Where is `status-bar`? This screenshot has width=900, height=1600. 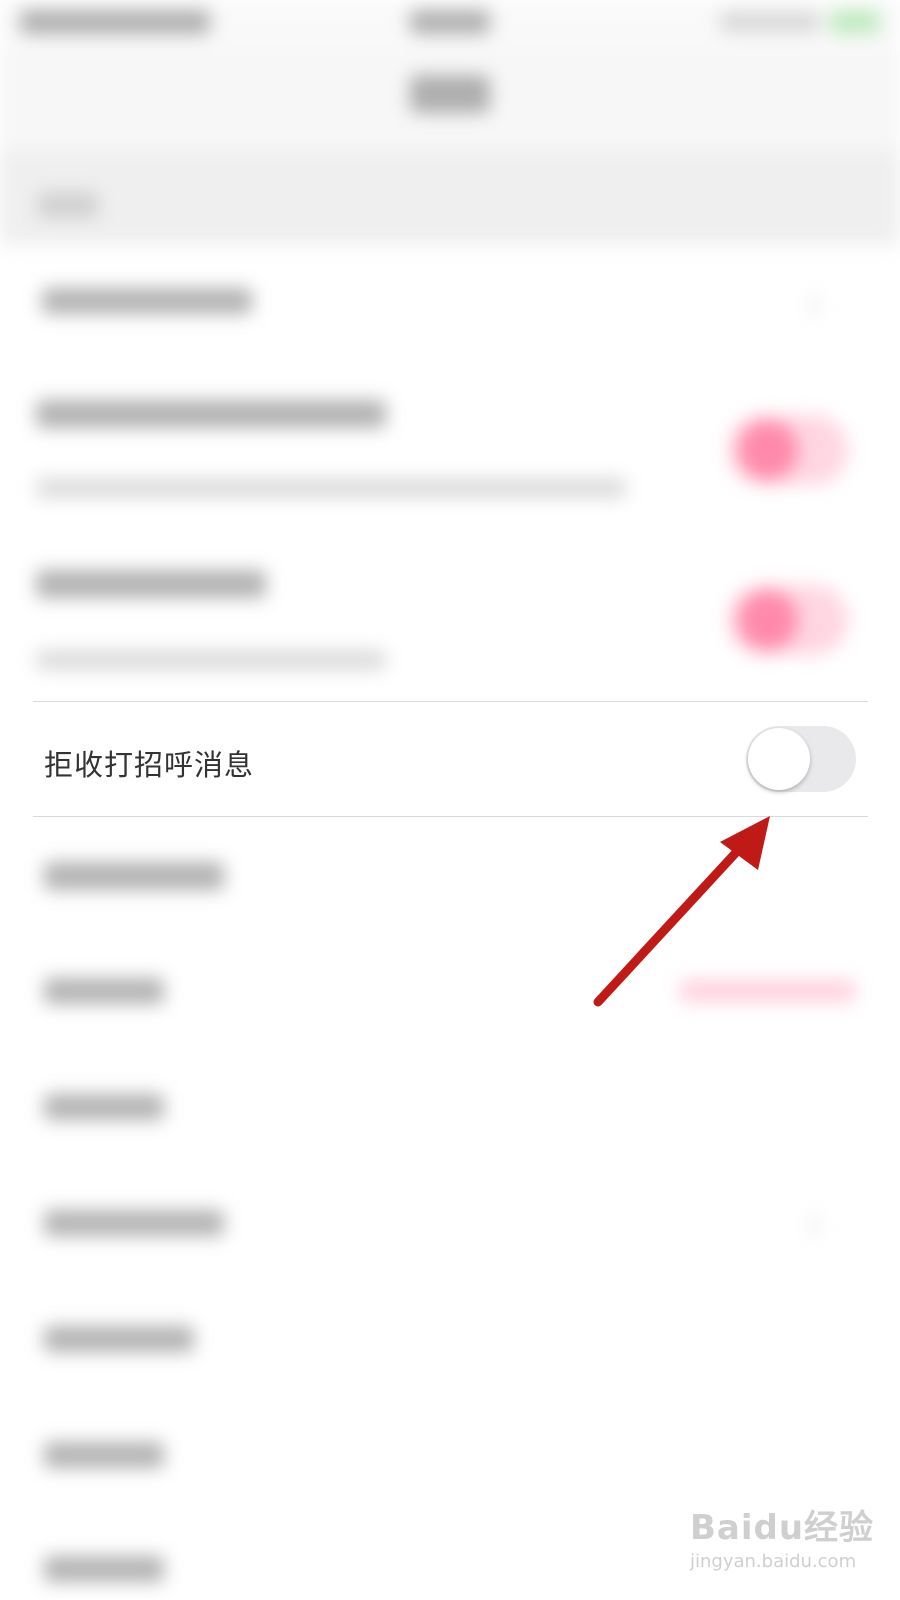
status-bar is located at coordinates (450, 25).